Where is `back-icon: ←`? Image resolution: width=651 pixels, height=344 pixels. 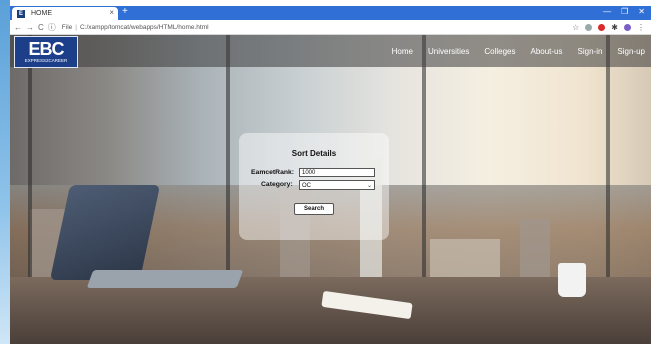 back-icon: ← is located at coordinates (18, 27).